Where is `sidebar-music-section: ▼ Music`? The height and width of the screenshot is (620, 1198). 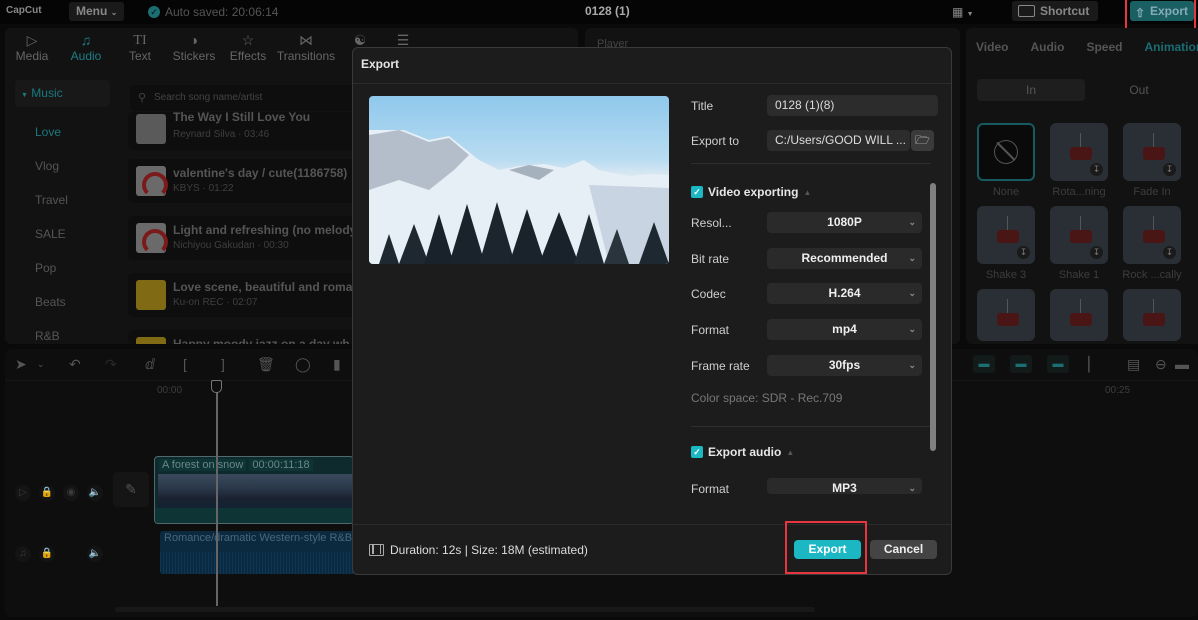
sidebar-music-section: ▼ Music is located at coordinates (62, 93).